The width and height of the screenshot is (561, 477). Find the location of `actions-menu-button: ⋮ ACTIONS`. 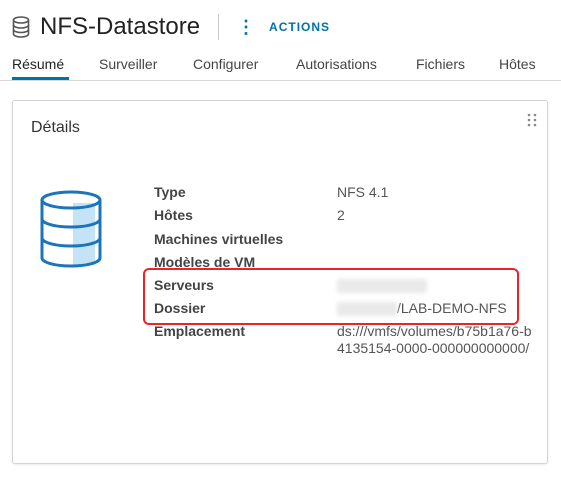

actions-menu-button: ⋮ ACTIONS is located at coordinates (283, 27).